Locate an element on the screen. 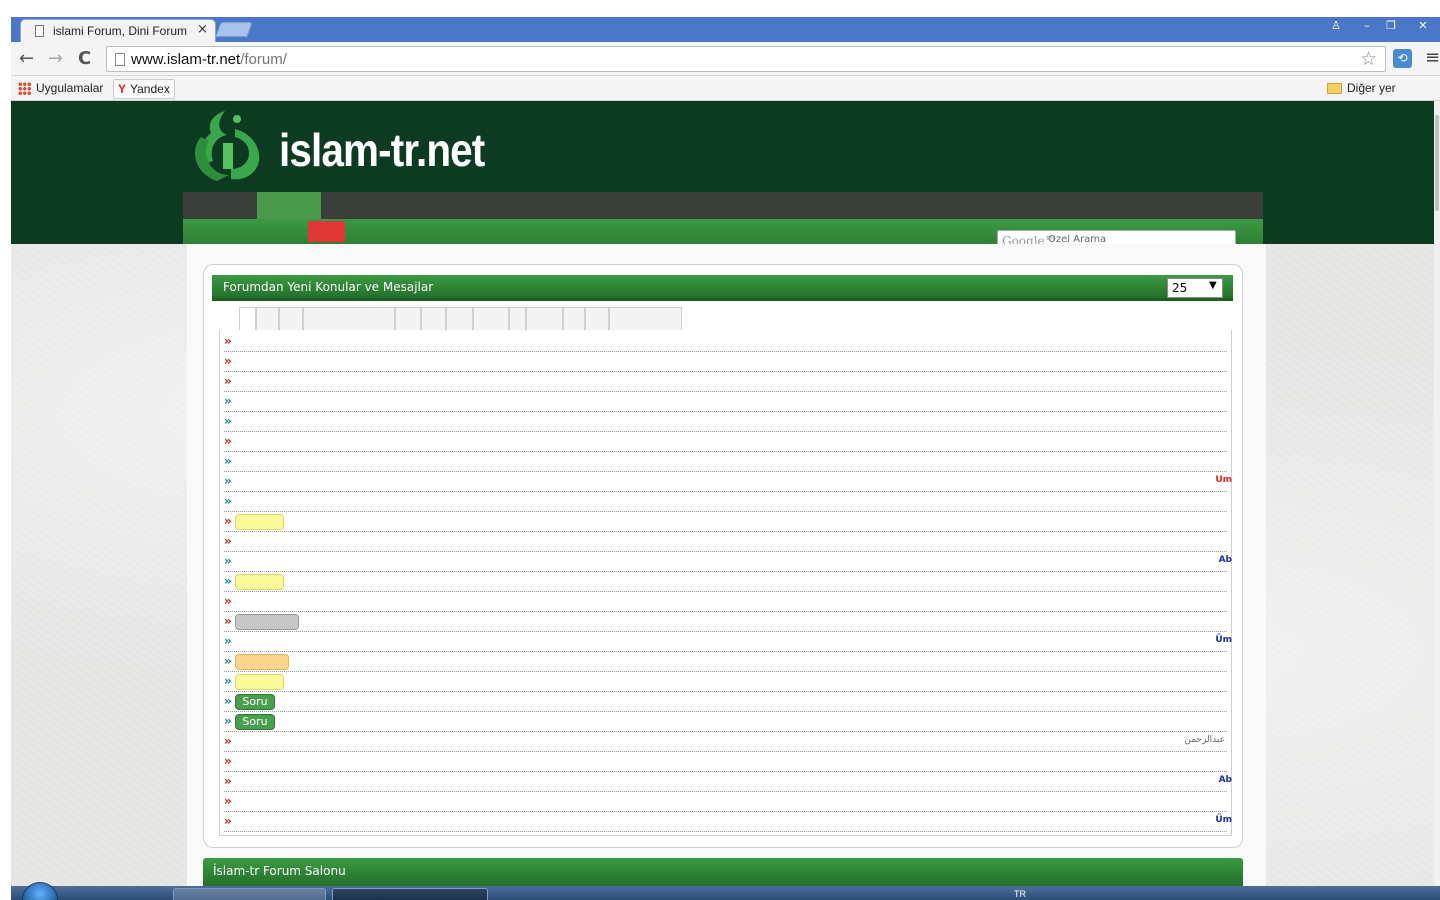 This screenshot has width=1440, height=900. back-button: ← is located at coordinates (26, 58).